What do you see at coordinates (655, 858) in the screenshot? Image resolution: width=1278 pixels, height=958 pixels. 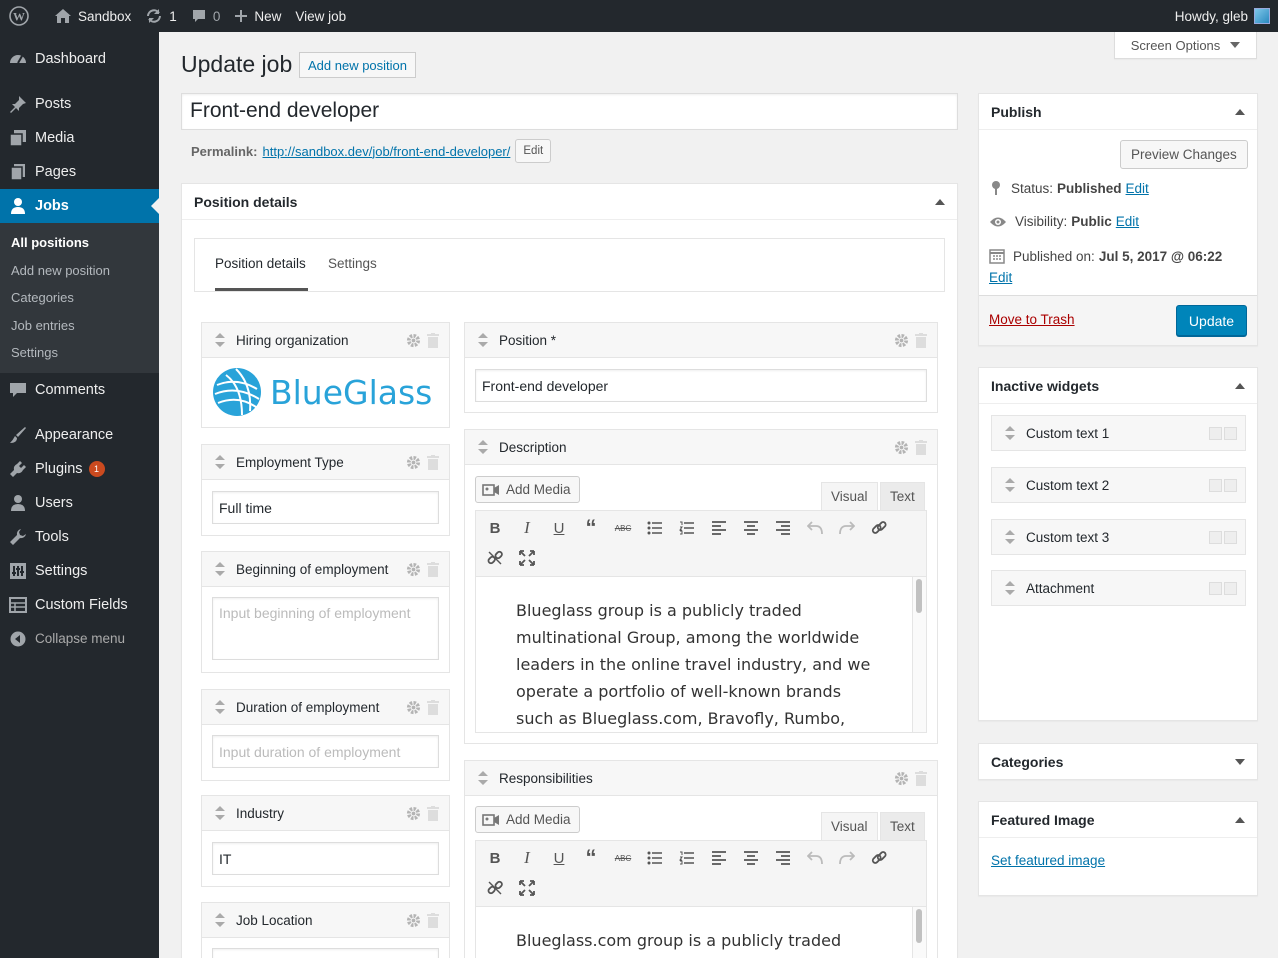 I see `bullet-list-icon` at bounding box center [655, 858].